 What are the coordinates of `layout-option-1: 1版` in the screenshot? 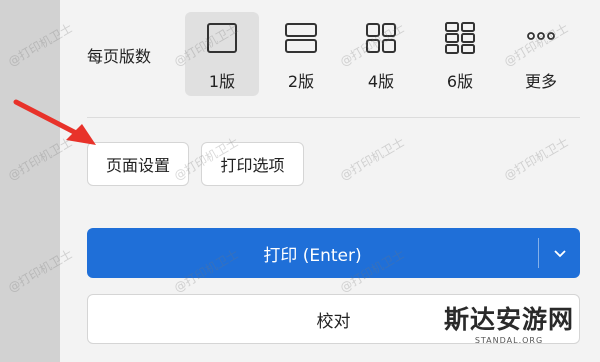 It's located at (222, 54).